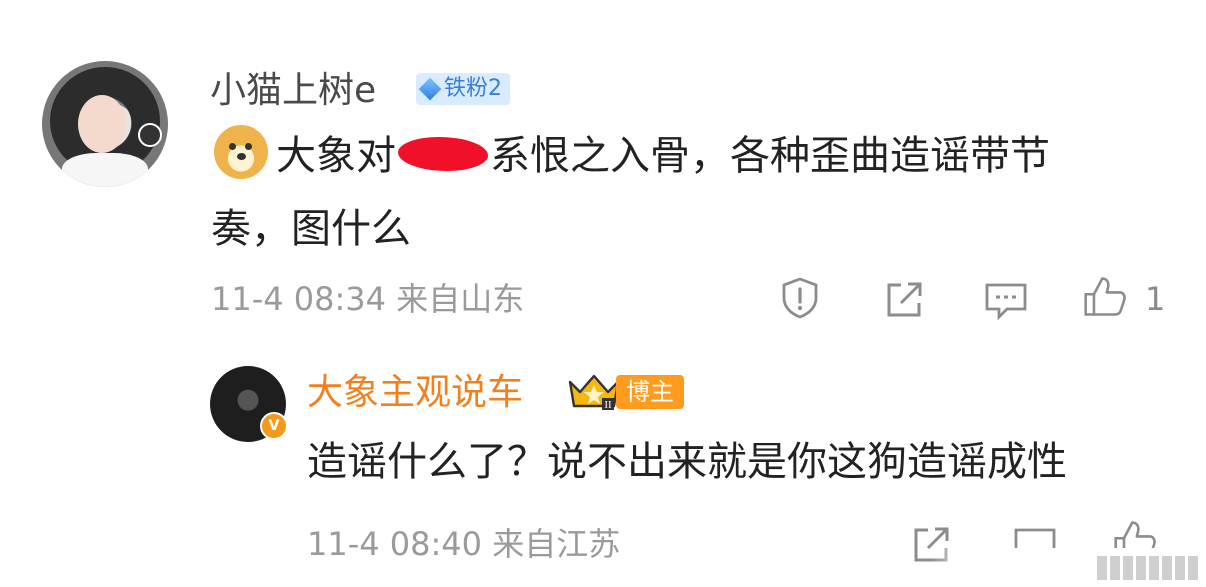  I want to click on replier-avatar: V, so click(249, 404).